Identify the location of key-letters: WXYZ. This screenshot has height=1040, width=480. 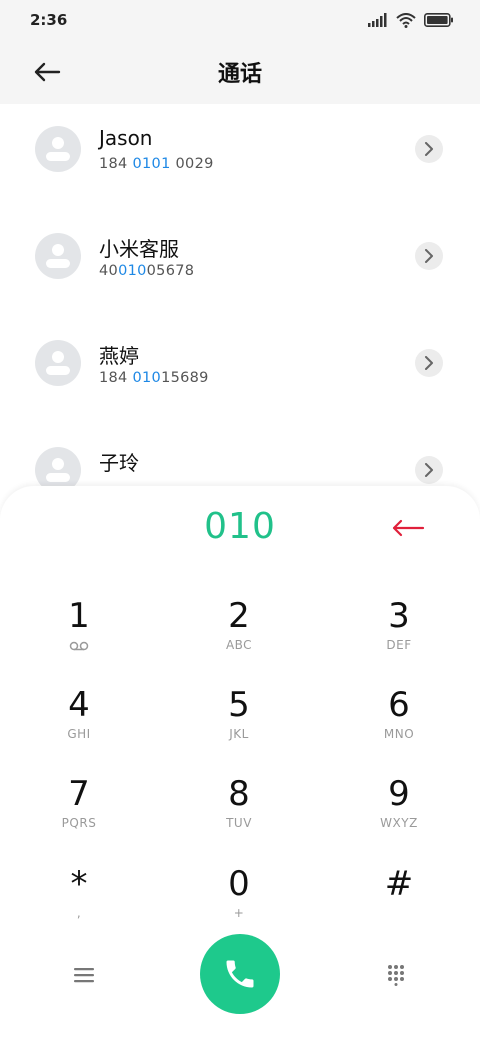
(399, 823).